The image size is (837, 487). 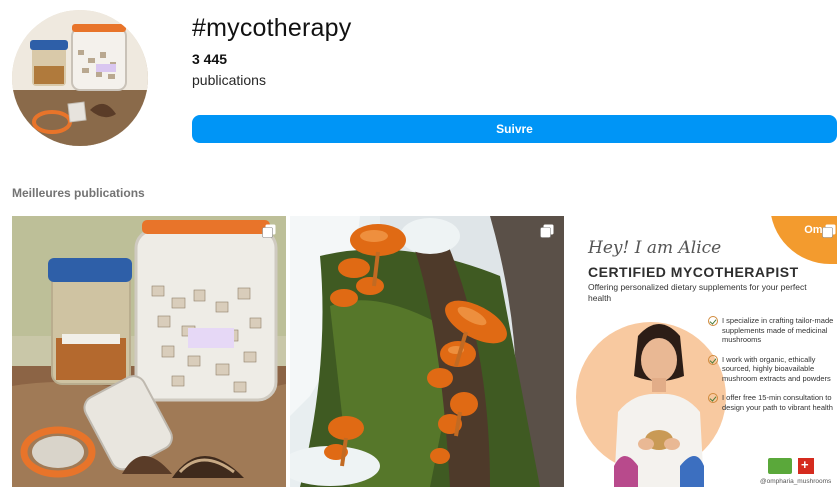 I want to click on follow-button: Suivre, so click(x=514, y=129).